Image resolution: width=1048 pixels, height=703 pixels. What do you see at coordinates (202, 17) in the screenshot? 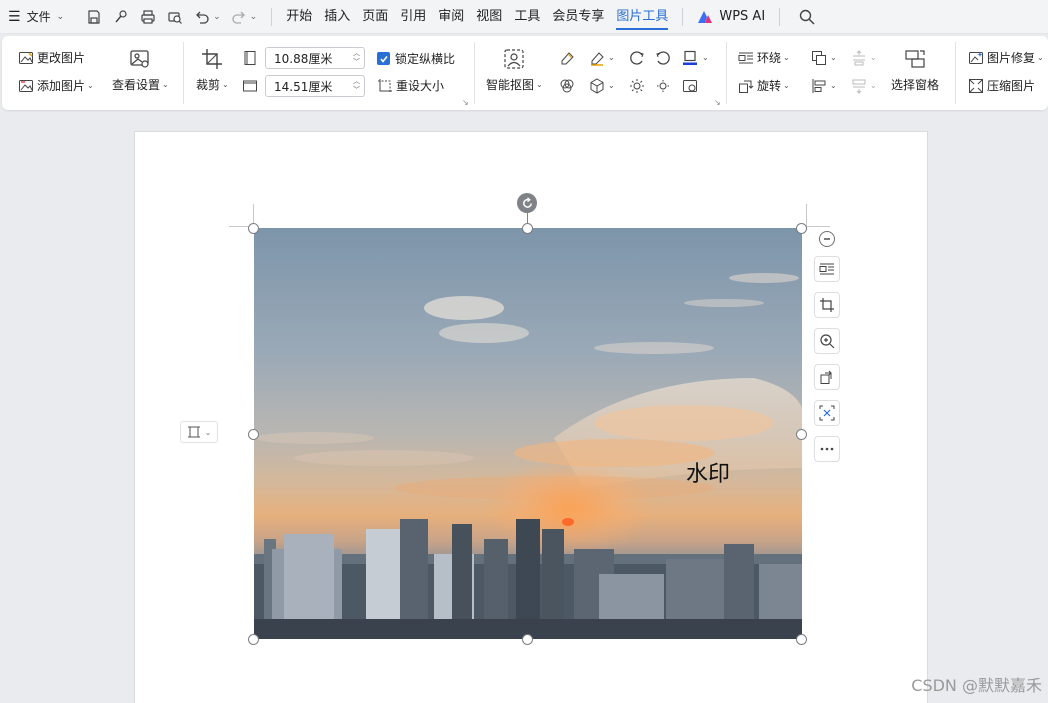
I see `undo-icon` at bounding box center [202, 17].